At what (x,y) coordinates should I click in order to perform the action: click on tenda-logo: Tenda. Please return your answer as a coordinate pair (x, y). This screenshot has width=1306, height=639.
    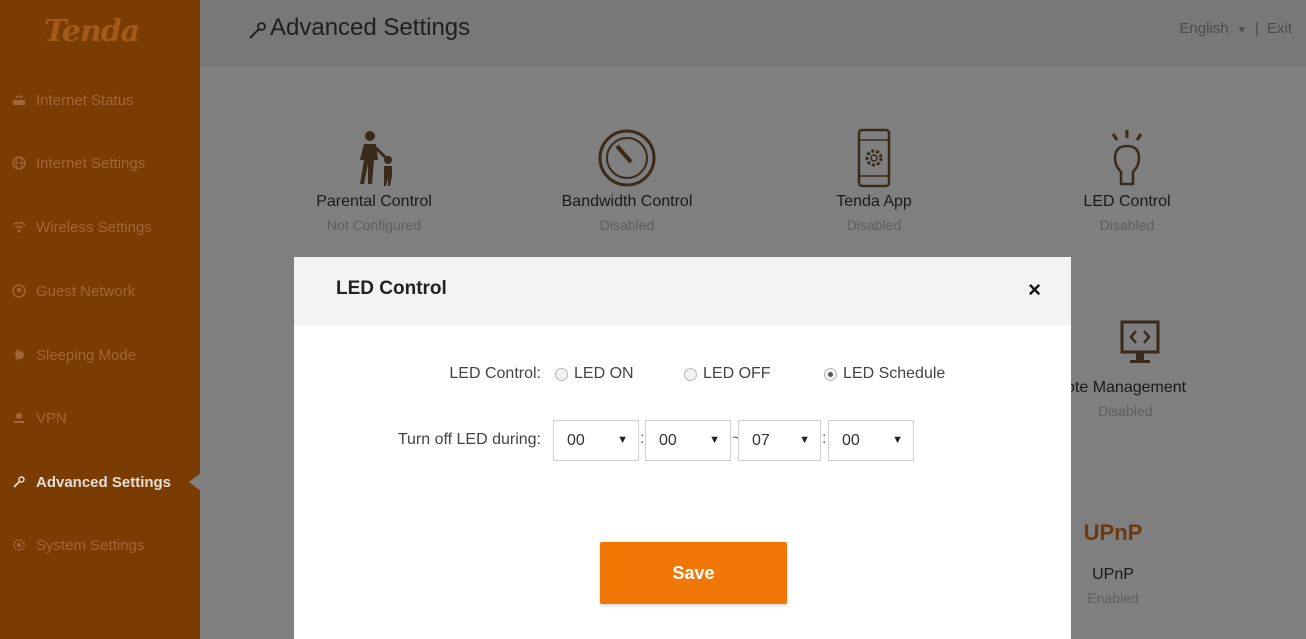
    Looking at the image, I should click on (92, 31).